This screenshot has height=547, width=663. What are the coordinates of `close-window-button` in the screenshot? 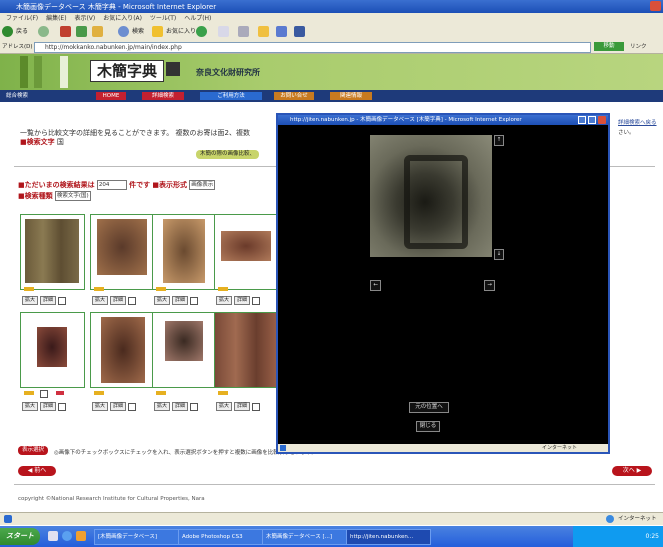 It's located at (655, 6).